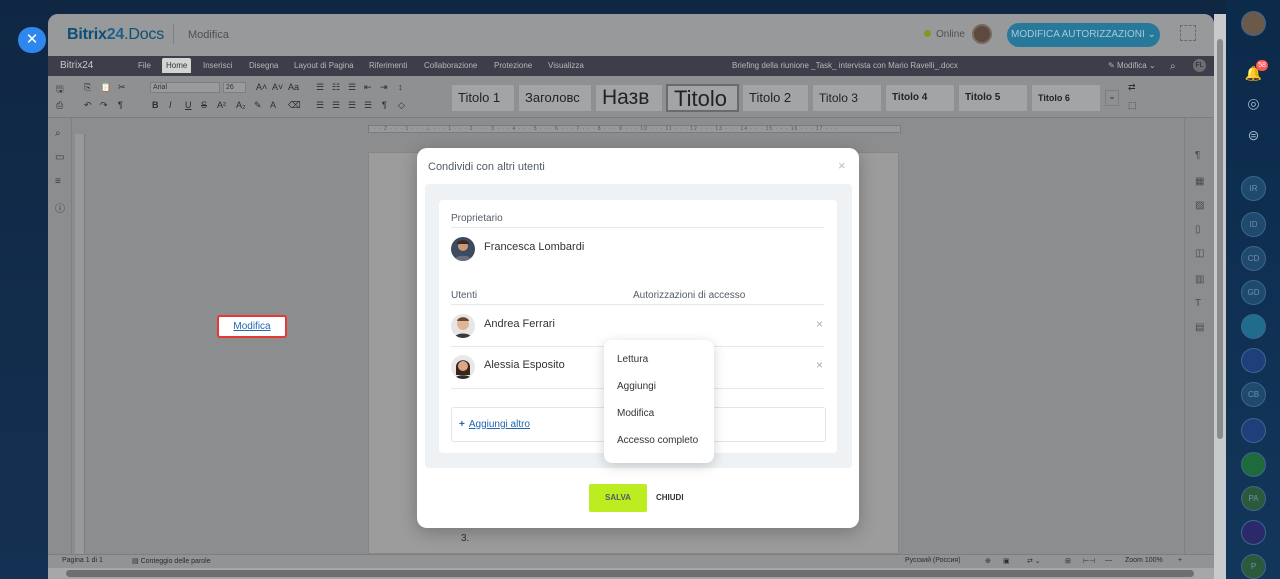 This screenshot has width=1280, height=579. What do you see at coordinates (629, 98) in the screenshot?
I see `style-title-ru: Назв` at bounding box center [629, 98].